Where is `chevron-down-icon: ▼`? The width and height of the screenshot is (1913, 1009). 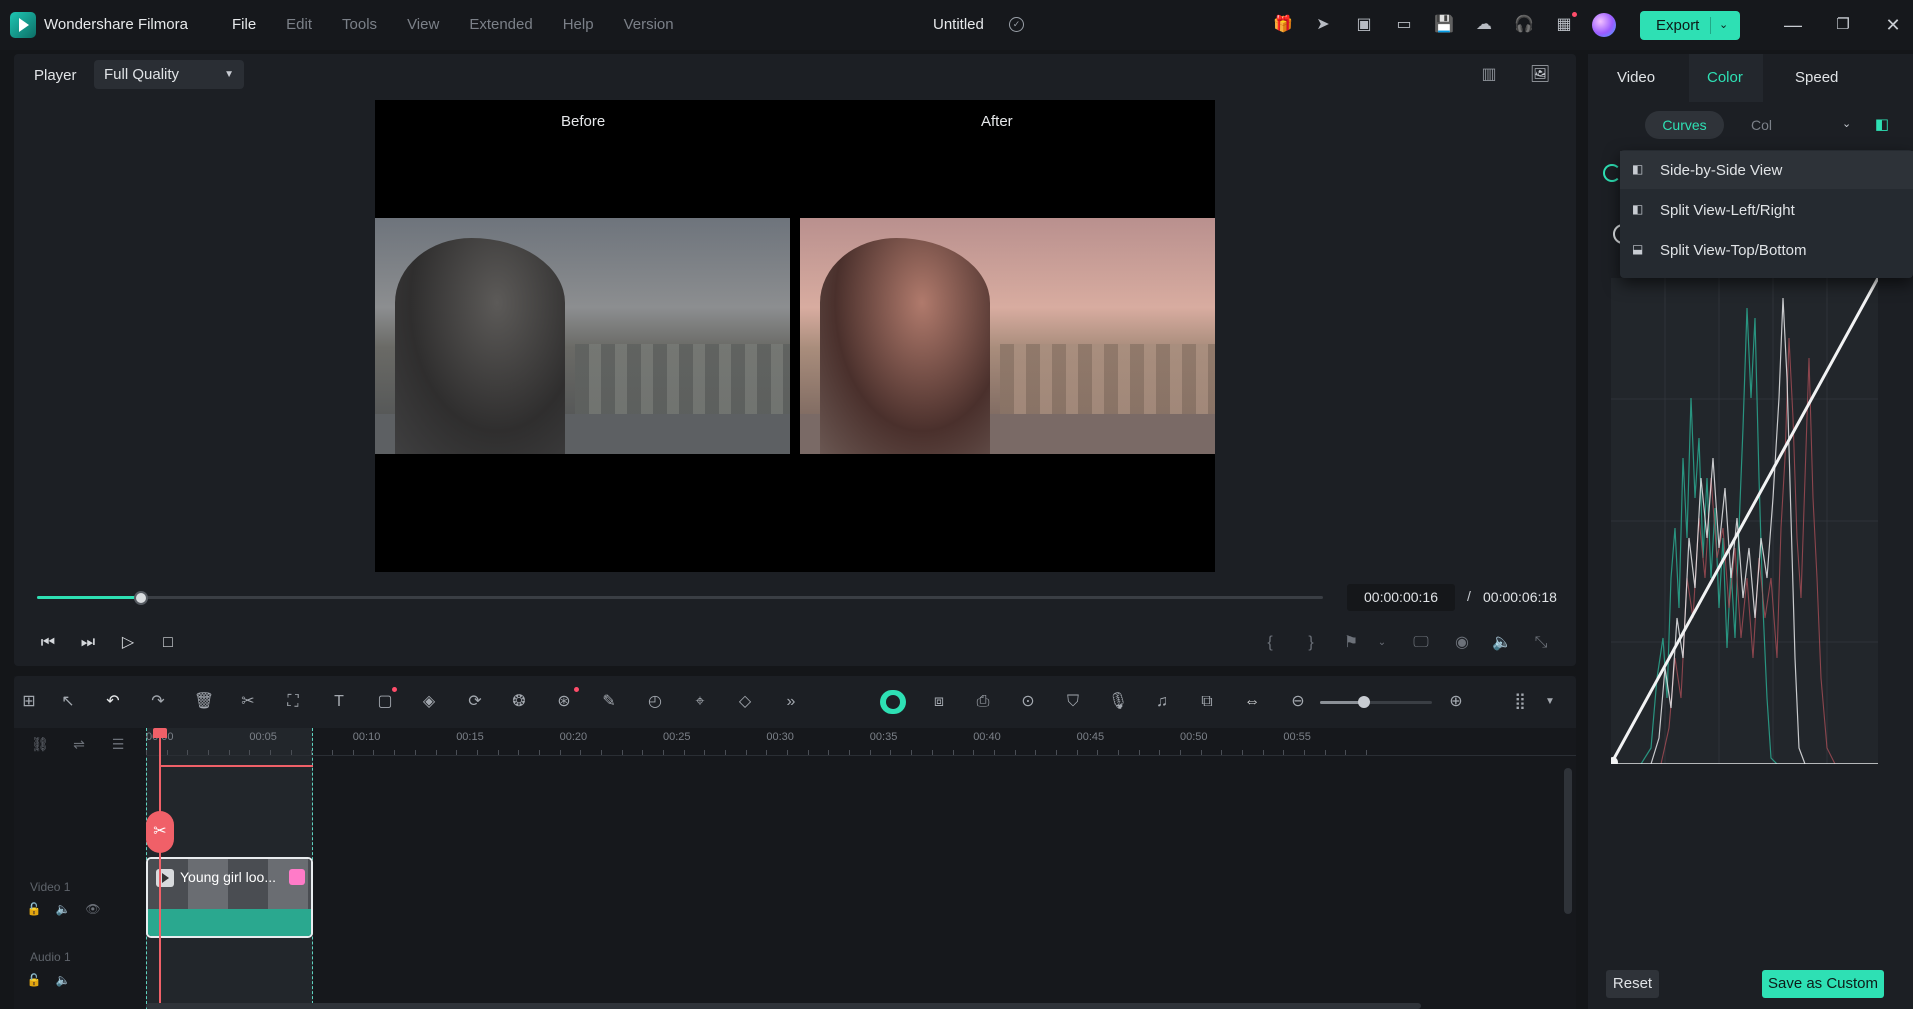
chevron-down-icon: ▼ is located at coordinates (1550, 702).